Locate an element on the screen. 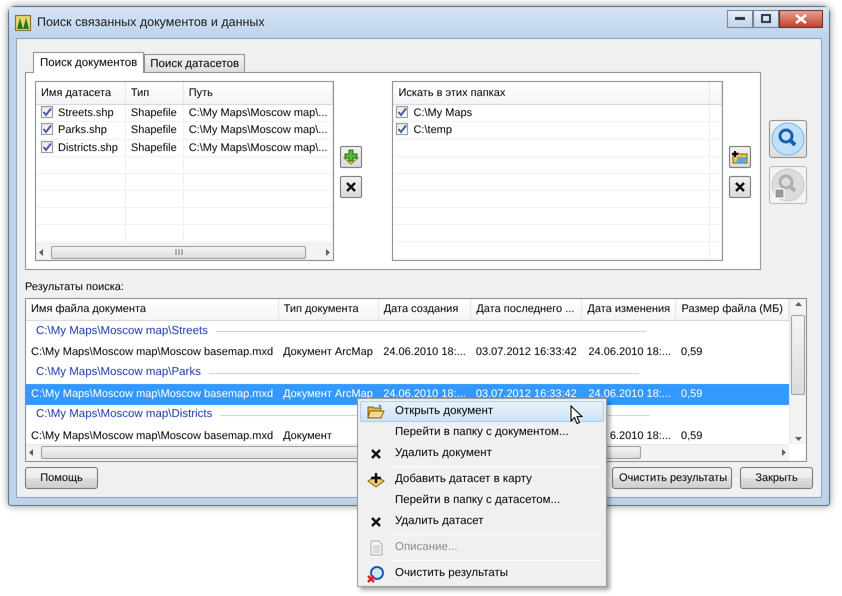  dataset-name: Streets.shp is located at coordinates (86, 112).